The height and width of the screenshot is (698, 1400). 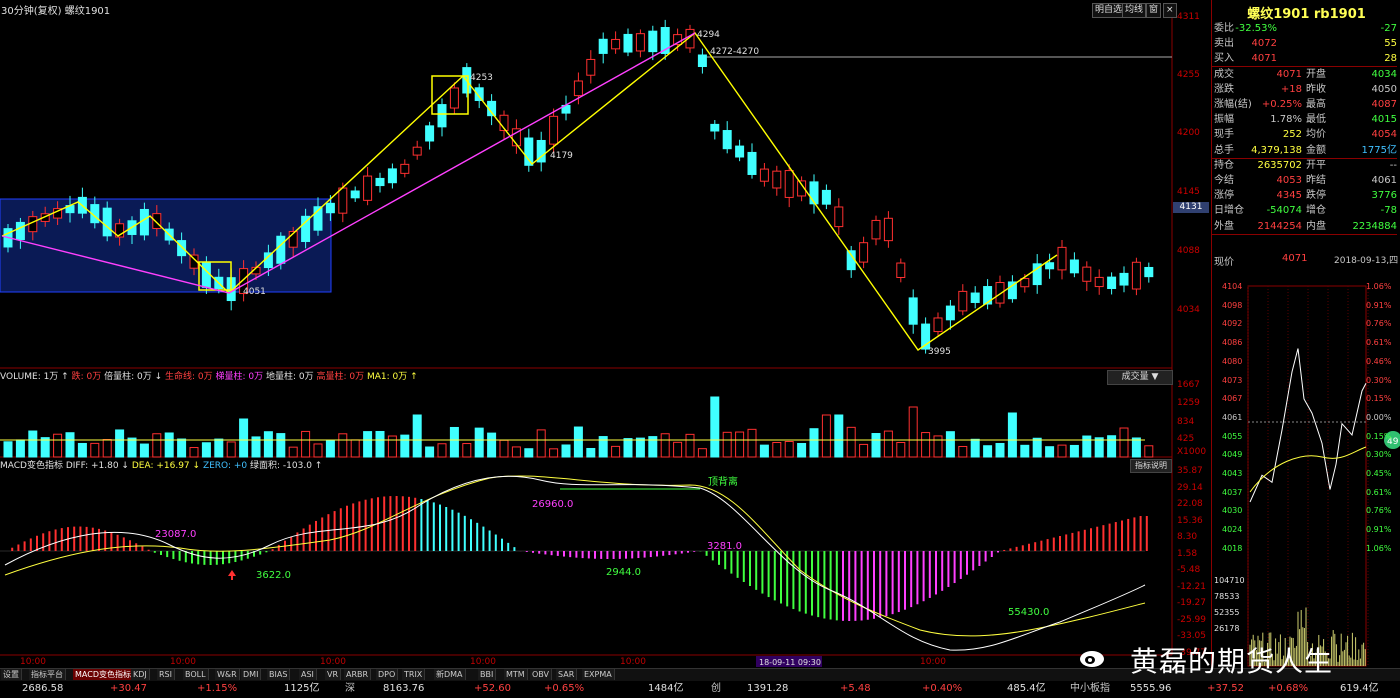 I want to click on quote-row: 现手 252 均价 4054, so click(x=1305, y=135).